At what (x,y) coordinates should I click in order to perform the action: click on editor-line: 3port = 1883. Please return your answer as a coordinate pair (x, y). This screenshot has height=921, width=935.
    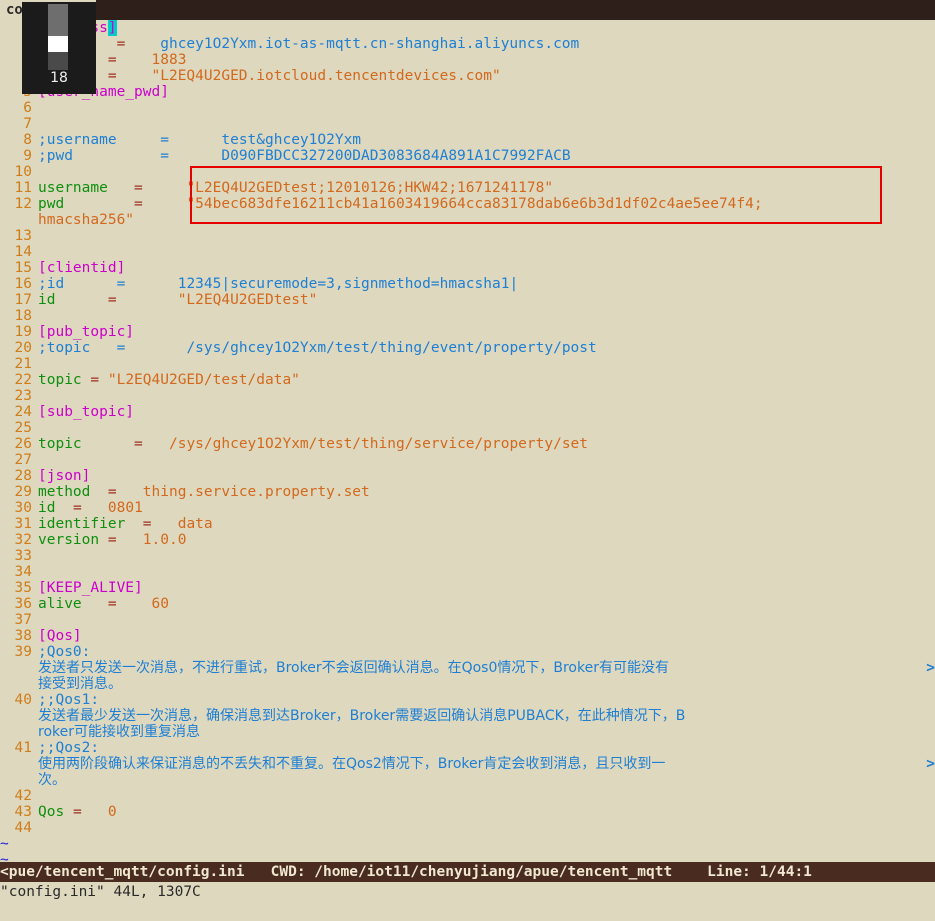
    Looking at the image, I should click on (467, 60).